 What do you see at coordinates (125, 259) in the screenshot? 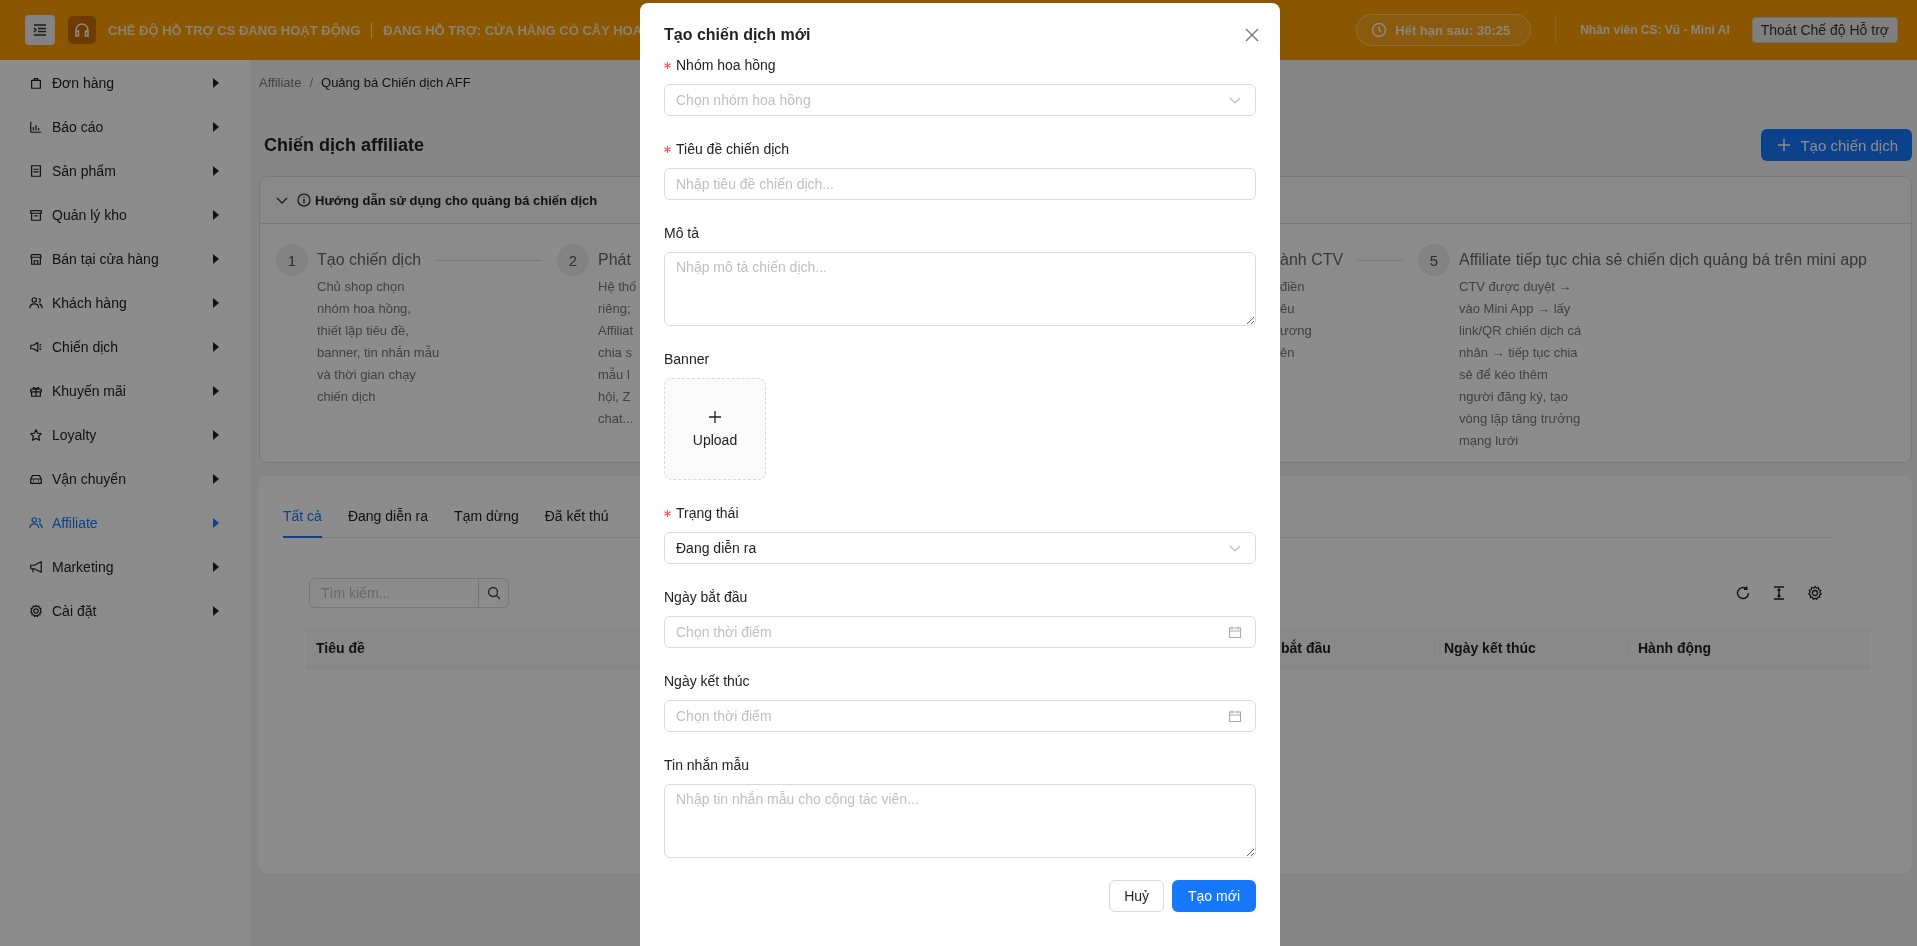
I see `sidebar-item: Bán tại cửa hàng` at bounding box center [125, 259].